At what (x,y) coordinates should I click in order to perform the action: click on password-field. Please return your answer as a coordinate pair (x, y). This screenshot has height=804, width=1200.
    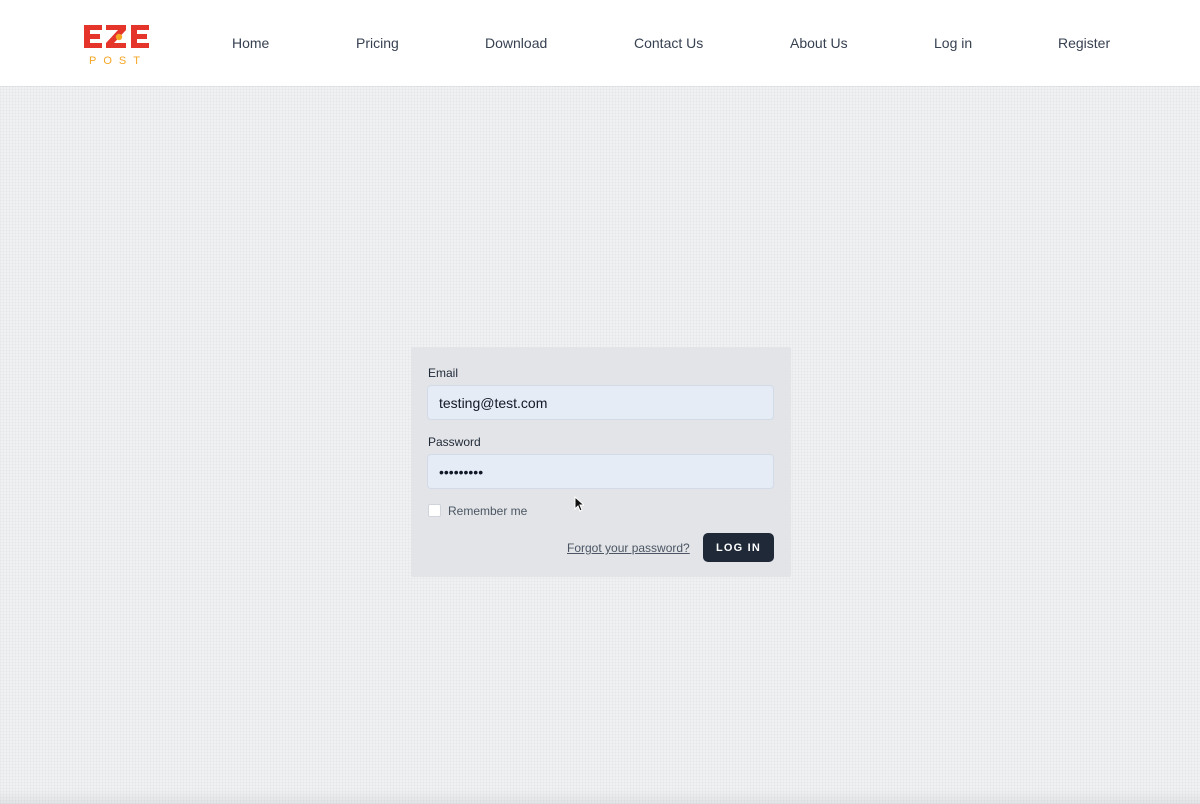
    Looking at the image, I should click on (600, 471).